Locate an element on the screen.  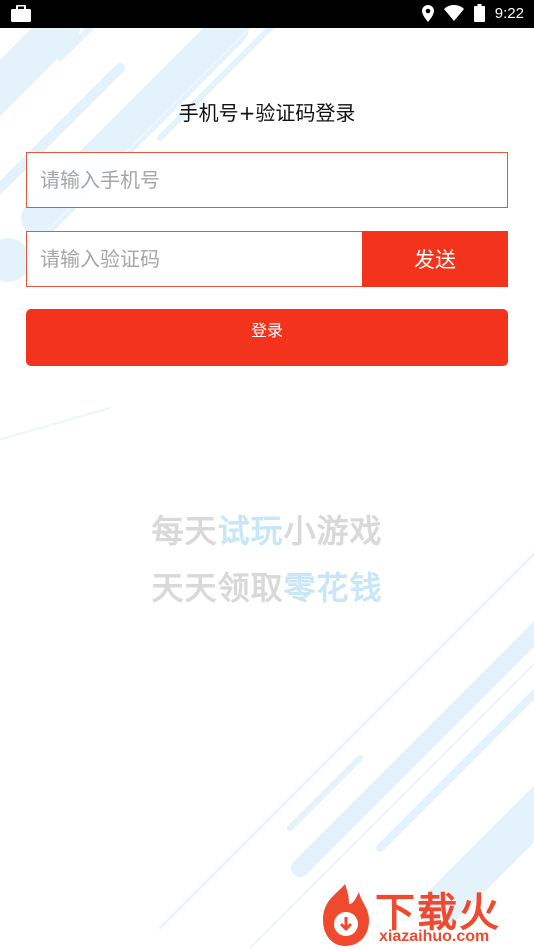
slogan-line-1: 每天试玩小游戏 is located at coordinates (267, 529).